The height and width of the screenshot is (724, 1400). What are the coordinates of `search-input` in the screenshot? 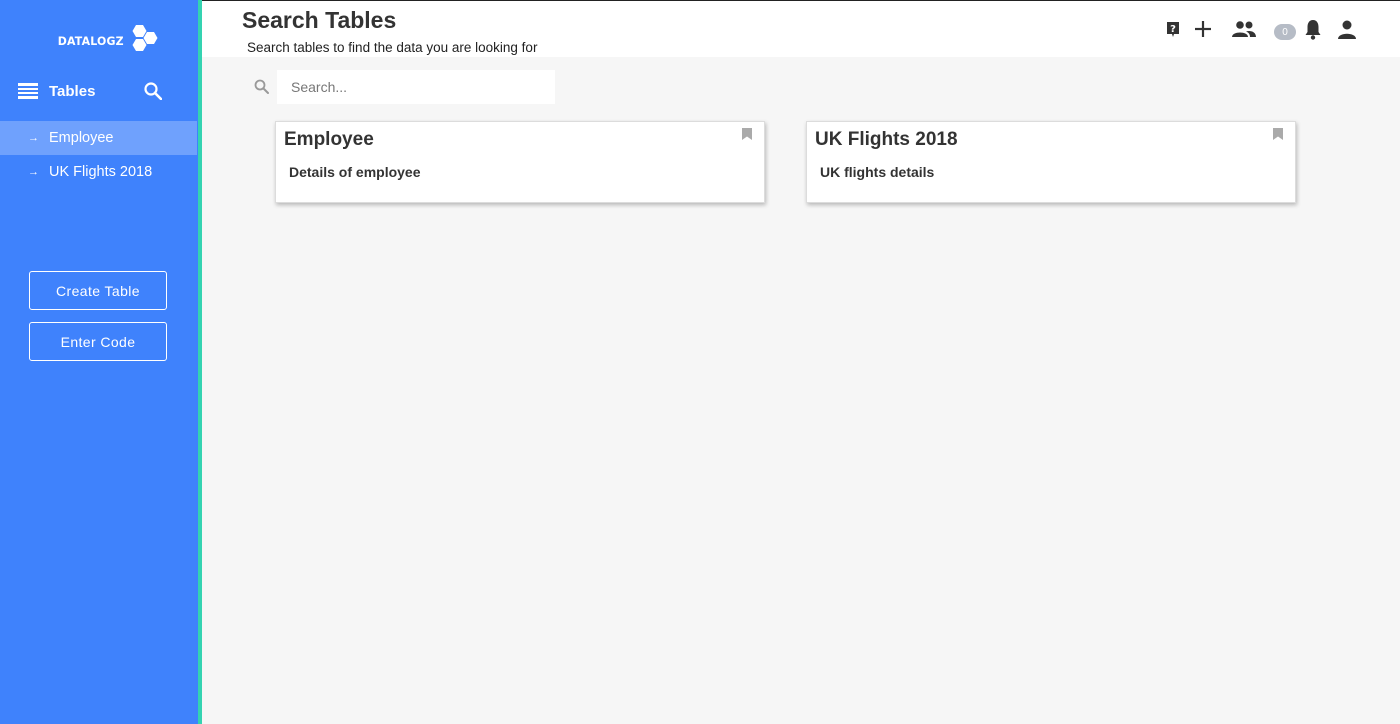 It's located at (416, 87).